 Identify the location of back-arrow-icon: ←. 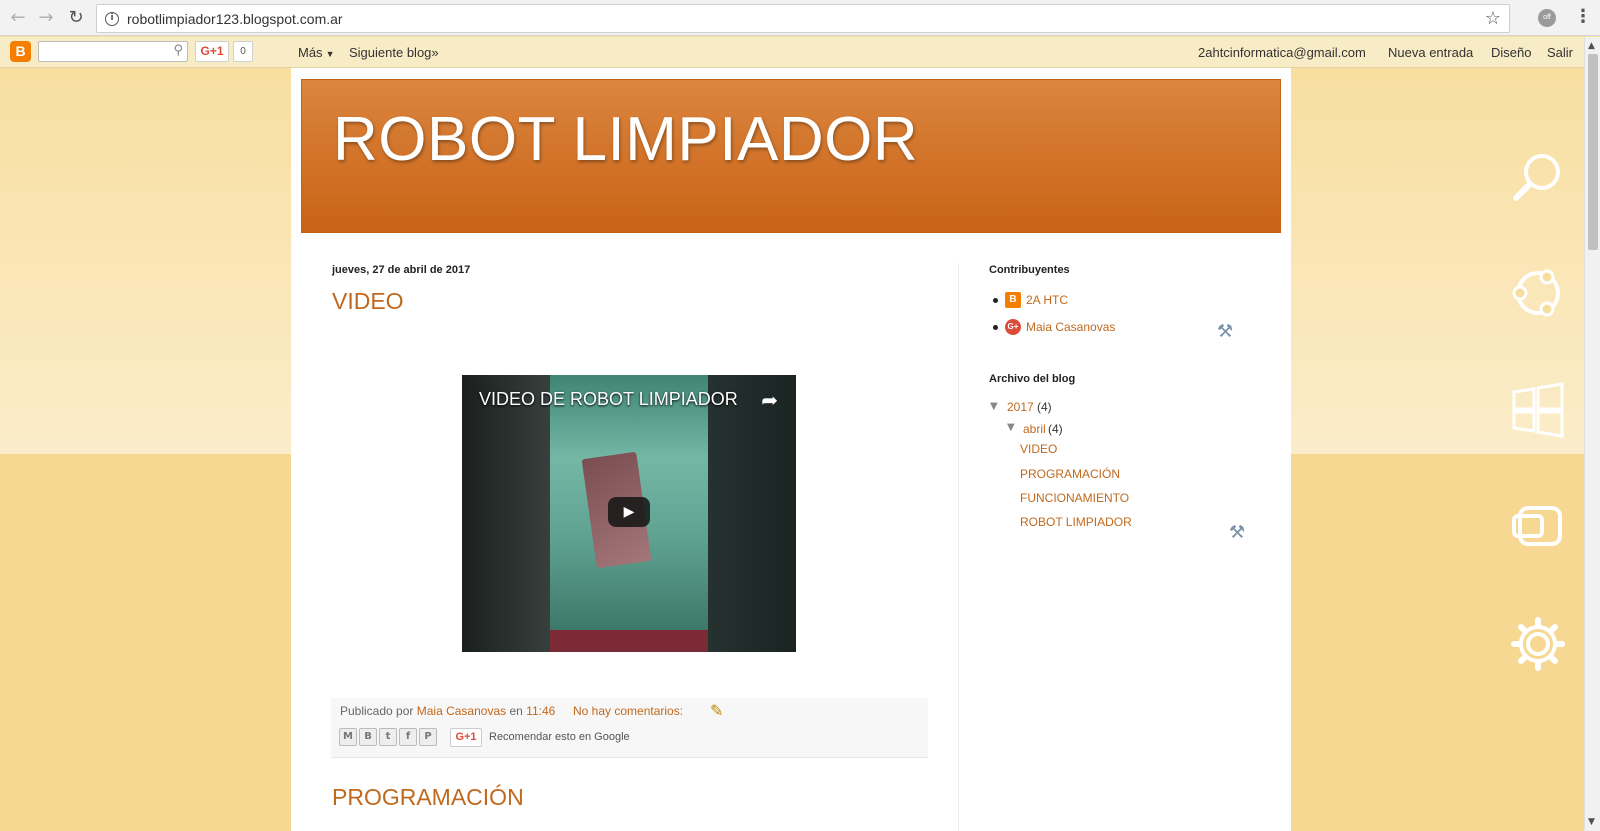
(18, 18).